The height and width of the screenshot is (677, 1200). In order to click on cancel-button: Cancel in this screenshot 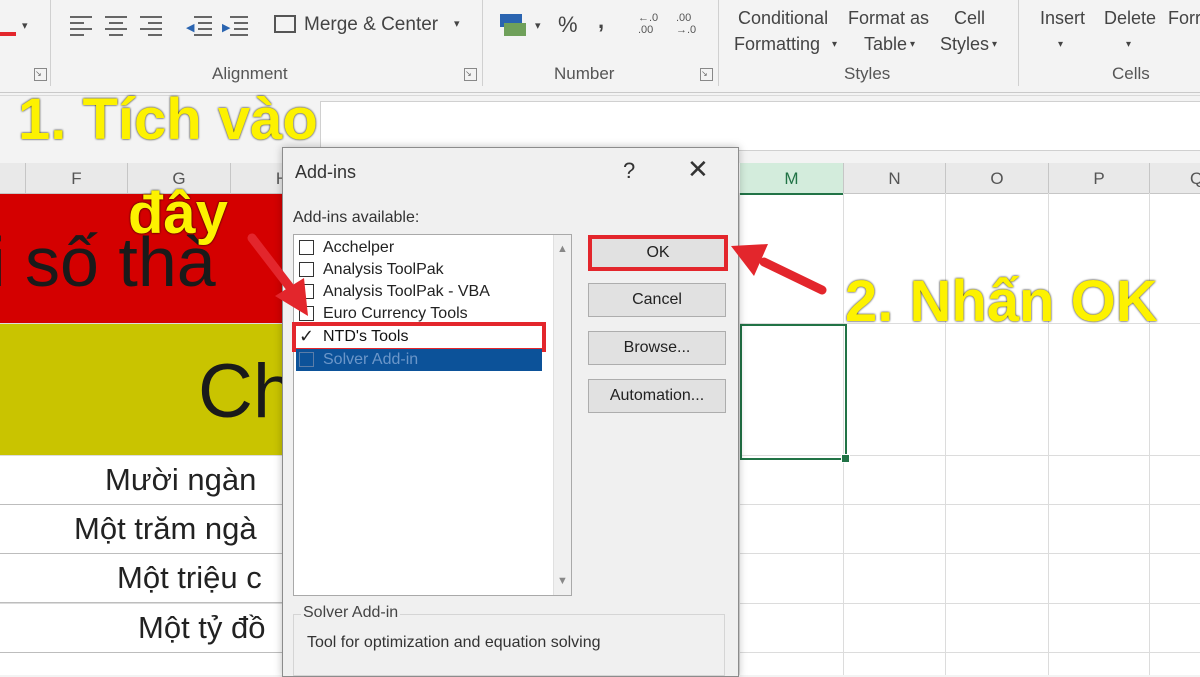, I will do `click(657, 300)`.